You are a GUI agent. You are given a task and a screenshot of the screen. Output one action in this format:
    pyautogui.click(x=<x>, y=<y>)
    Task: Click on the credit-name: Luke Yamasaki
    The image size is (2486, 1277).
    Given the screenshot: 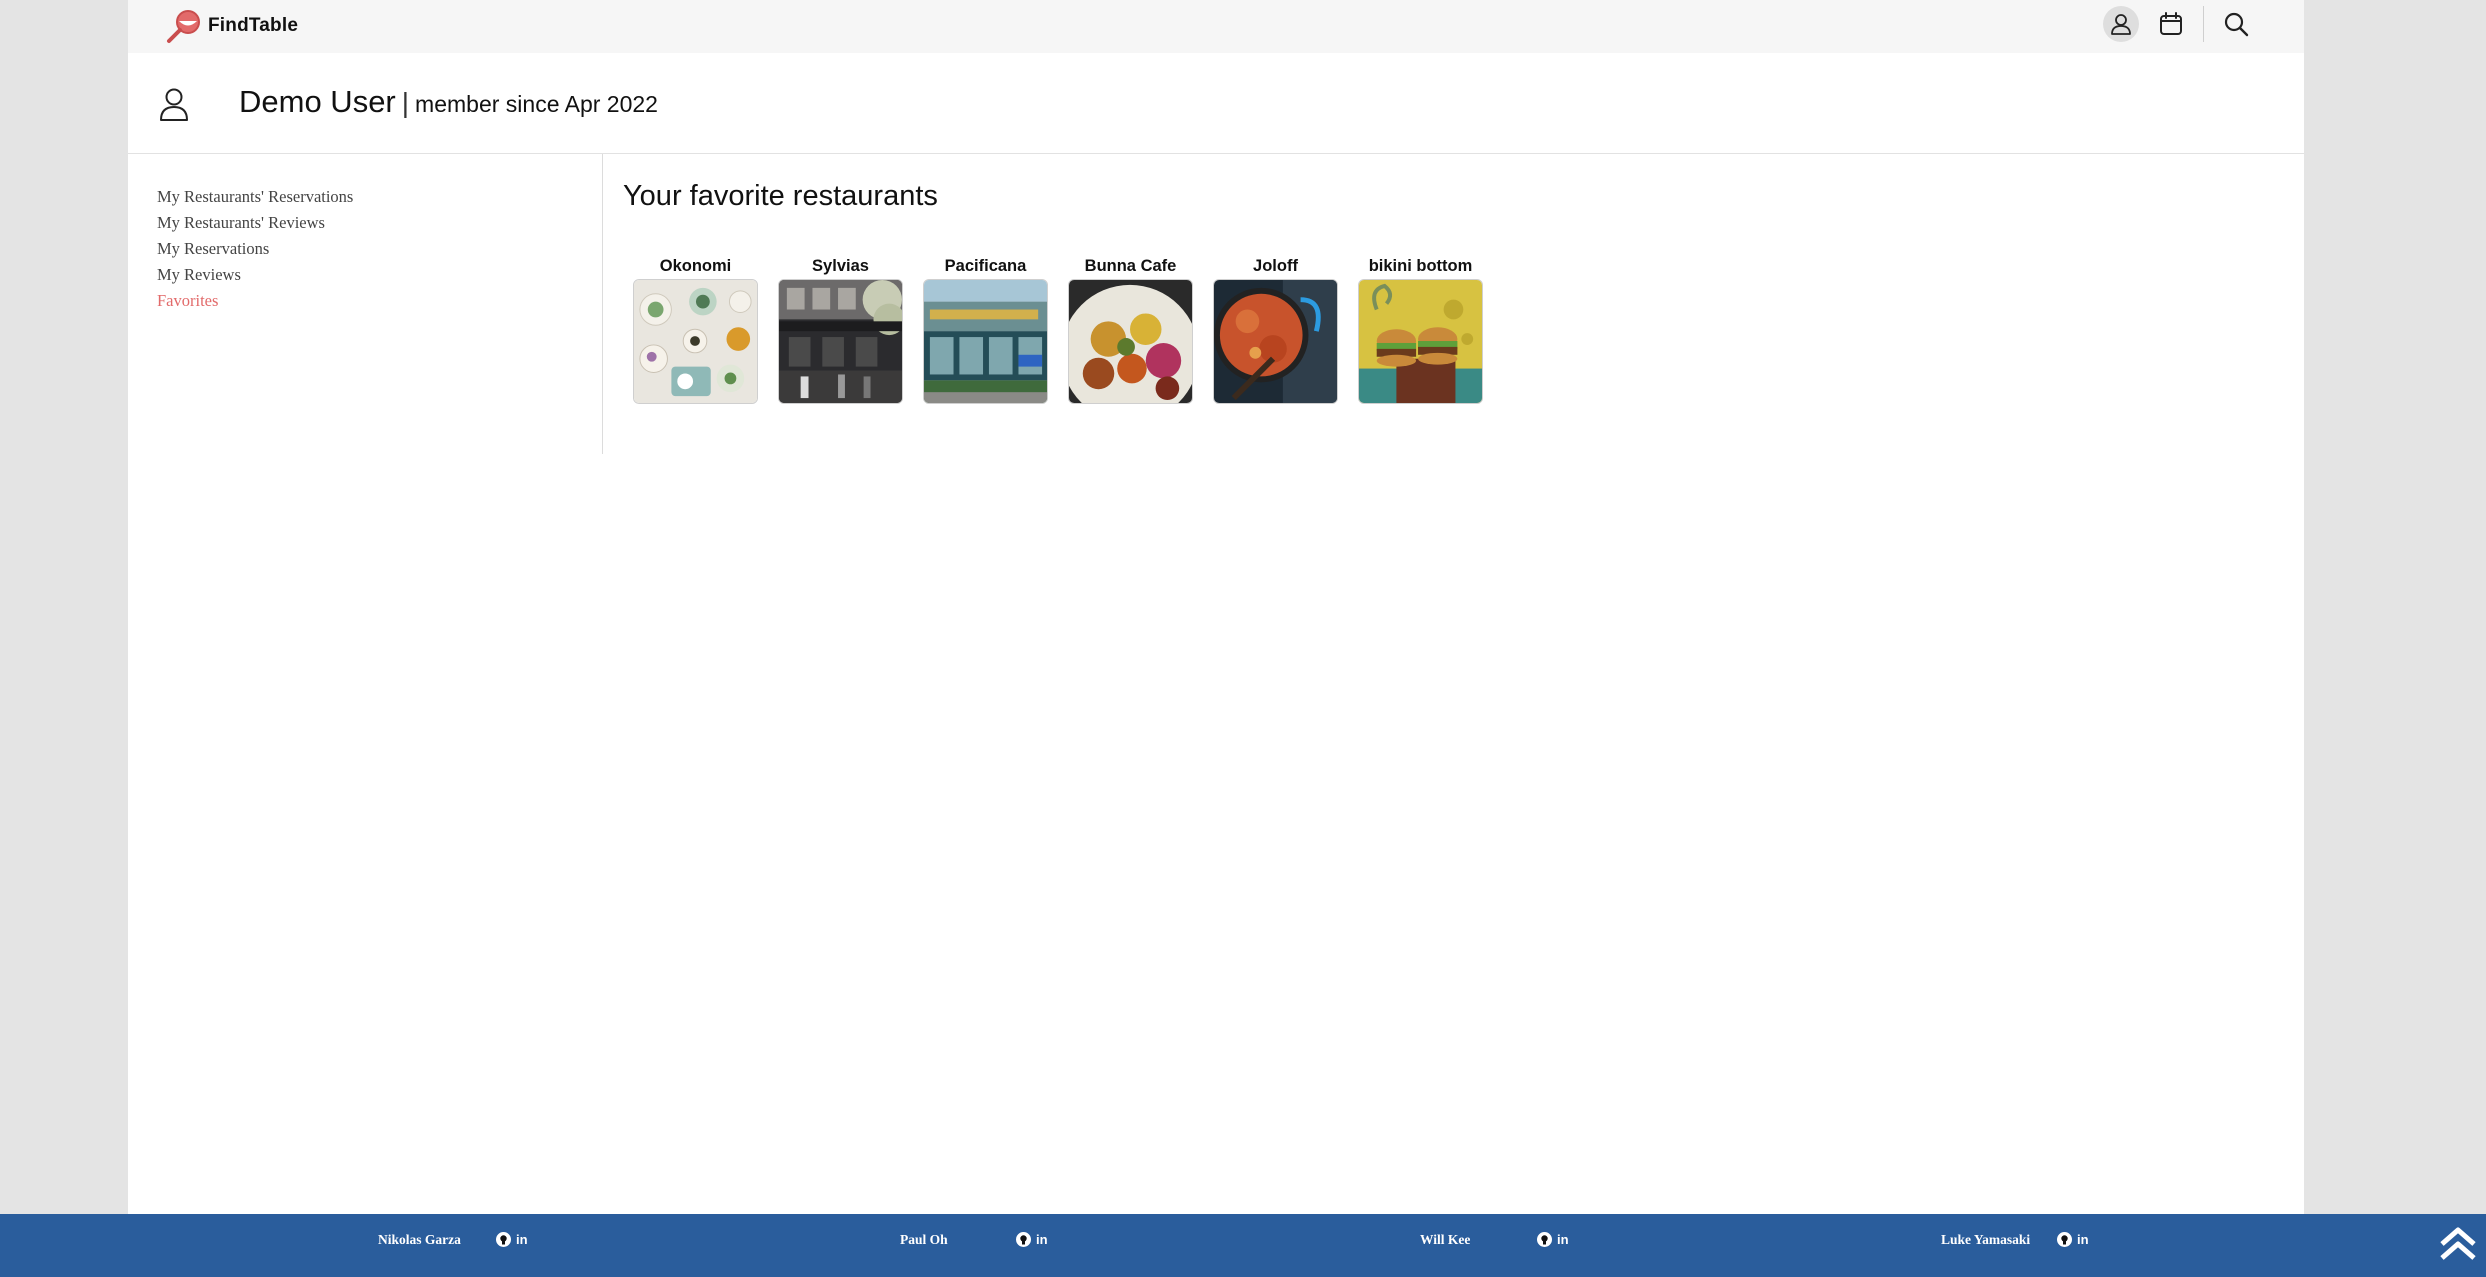 What is the action you would take?
    pyautogui.click(x=1986, y=1239)
    